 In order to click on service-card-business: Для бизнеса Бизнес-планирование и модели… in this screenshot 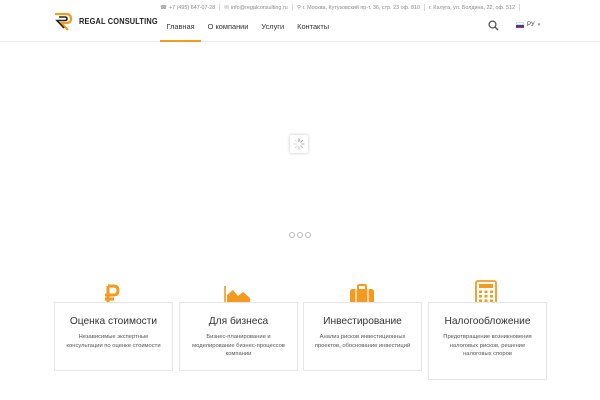, I will do `click(238, 336)`.